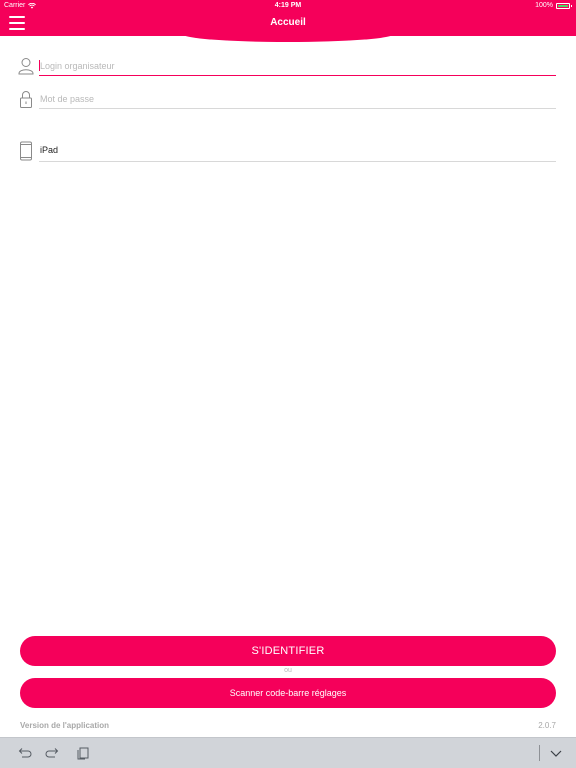 The width and height of the screenshot is (576, 768). I want to click on status-time: 4:19 PM, so click(288, 5).